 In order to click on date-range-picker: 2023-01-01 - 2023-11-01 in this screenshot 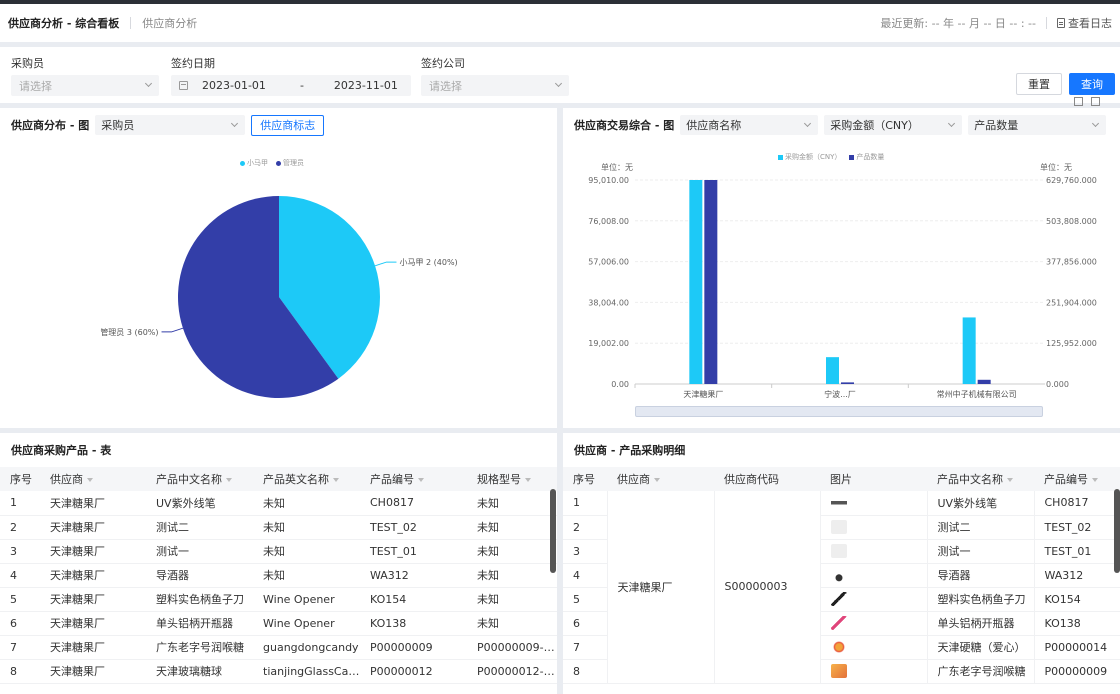, I will do `click(291, 85)`.